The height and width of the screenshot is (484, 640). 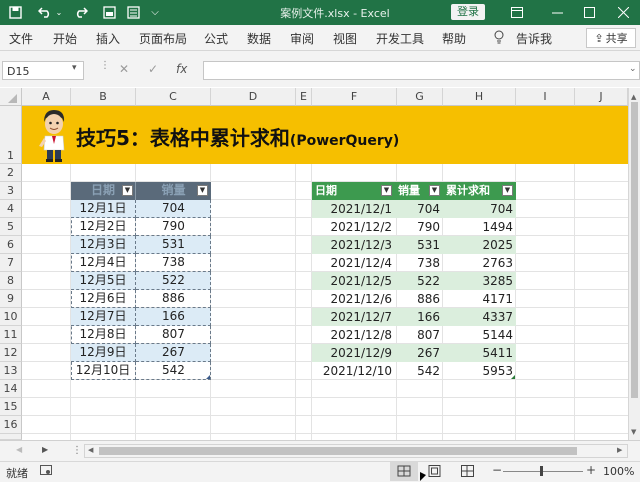 I want to click on cancel-icon: ✕, so click(x=124, y=69).